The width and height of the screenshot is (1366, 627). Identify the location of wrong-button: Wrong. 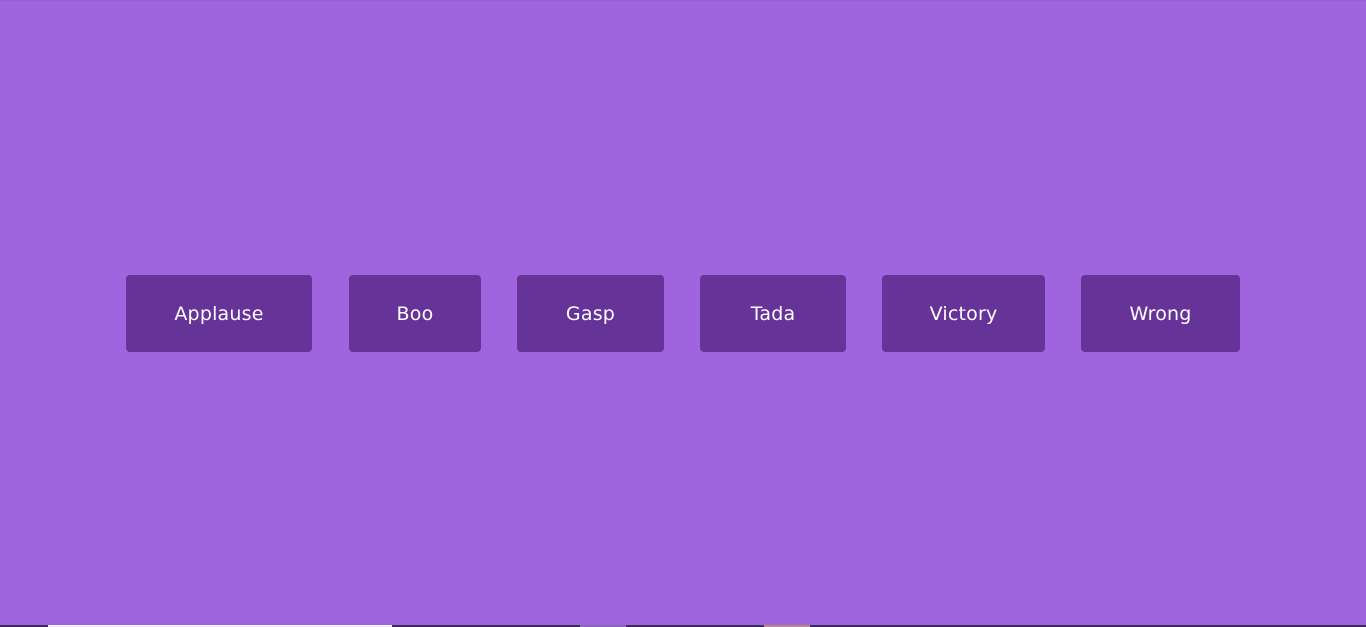
(1160, 313).